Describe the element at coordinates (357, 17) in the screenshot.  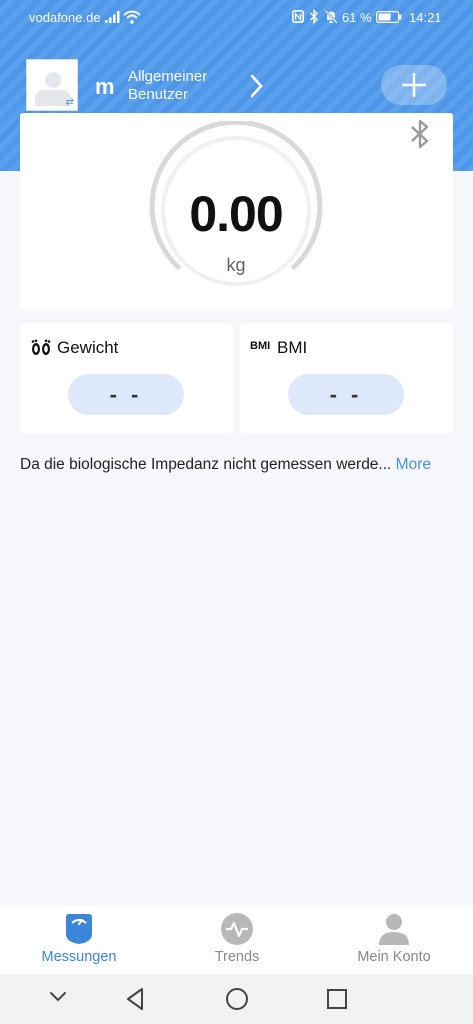
I see `battery-percent: 61 %` at that location.